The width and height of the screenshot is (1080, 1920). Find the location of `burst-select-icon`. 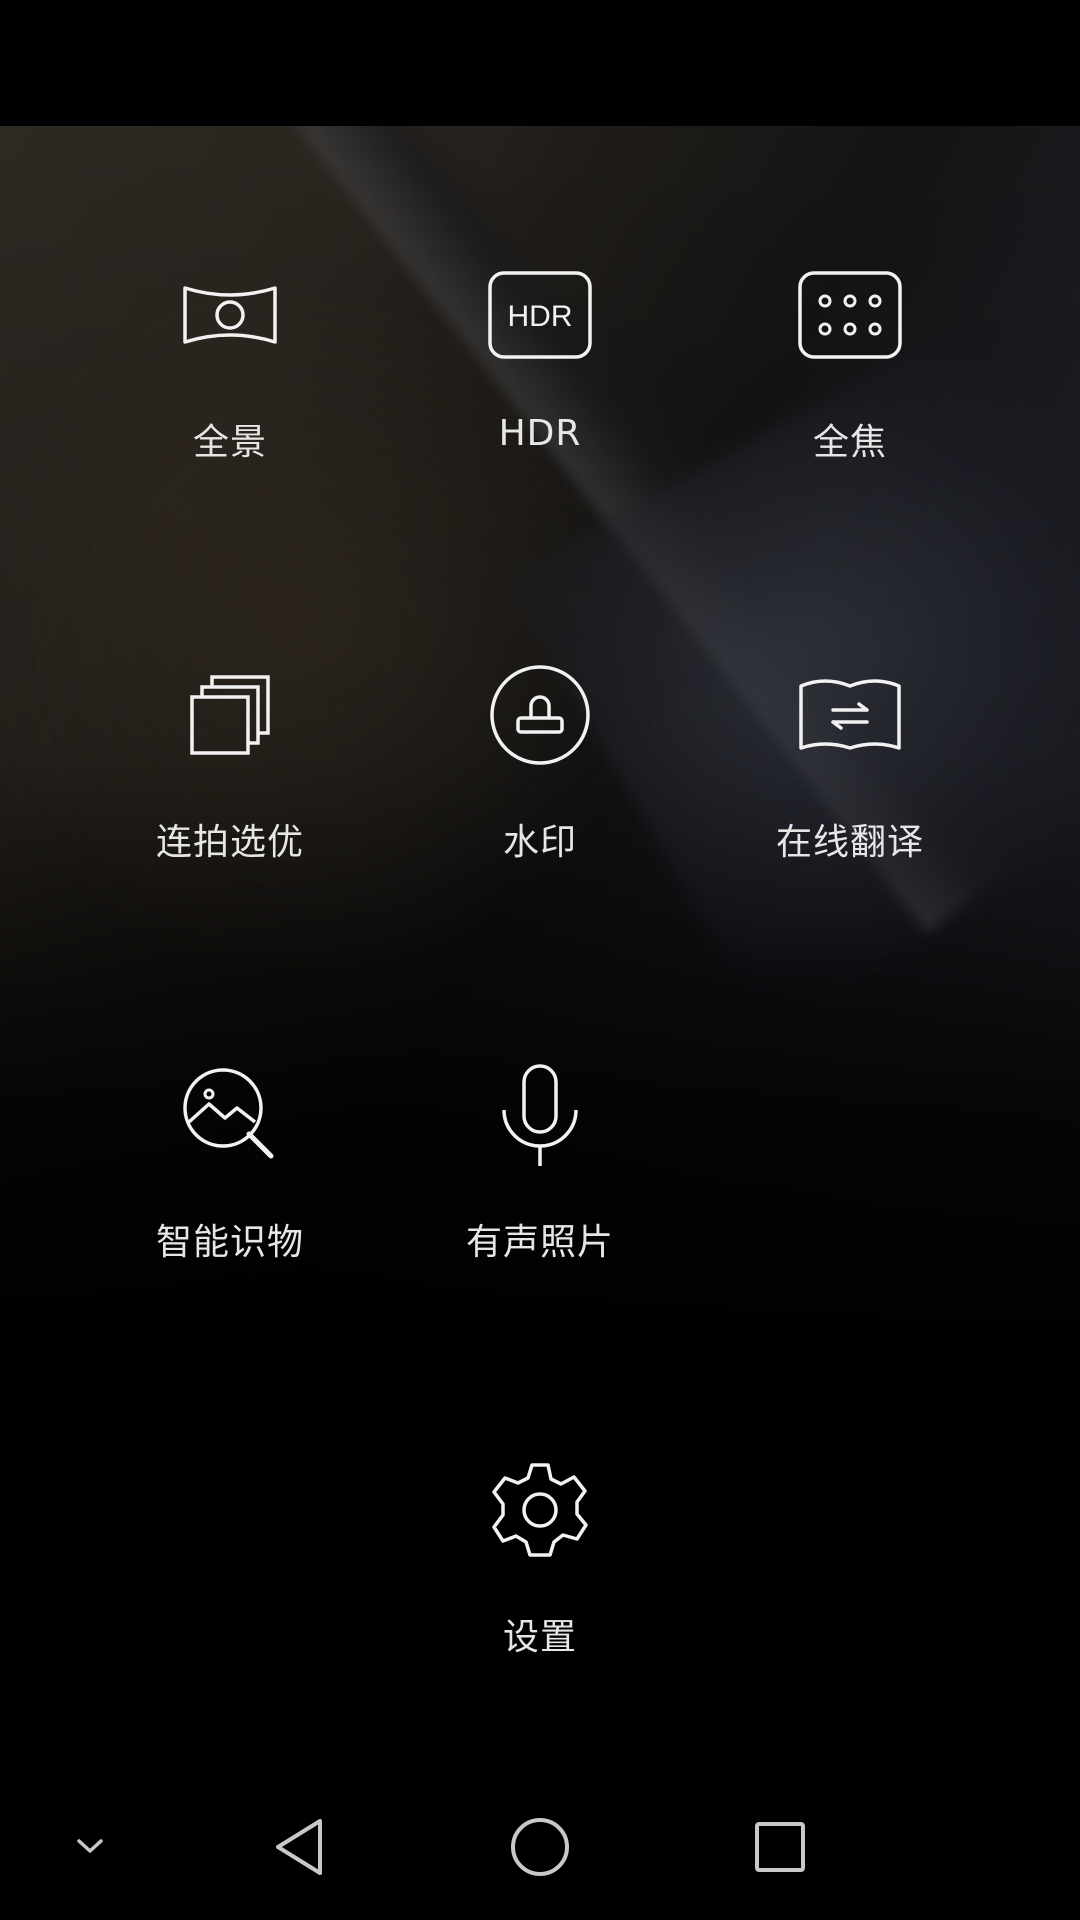

burst-select-icon is located at coordinates (230, 715).